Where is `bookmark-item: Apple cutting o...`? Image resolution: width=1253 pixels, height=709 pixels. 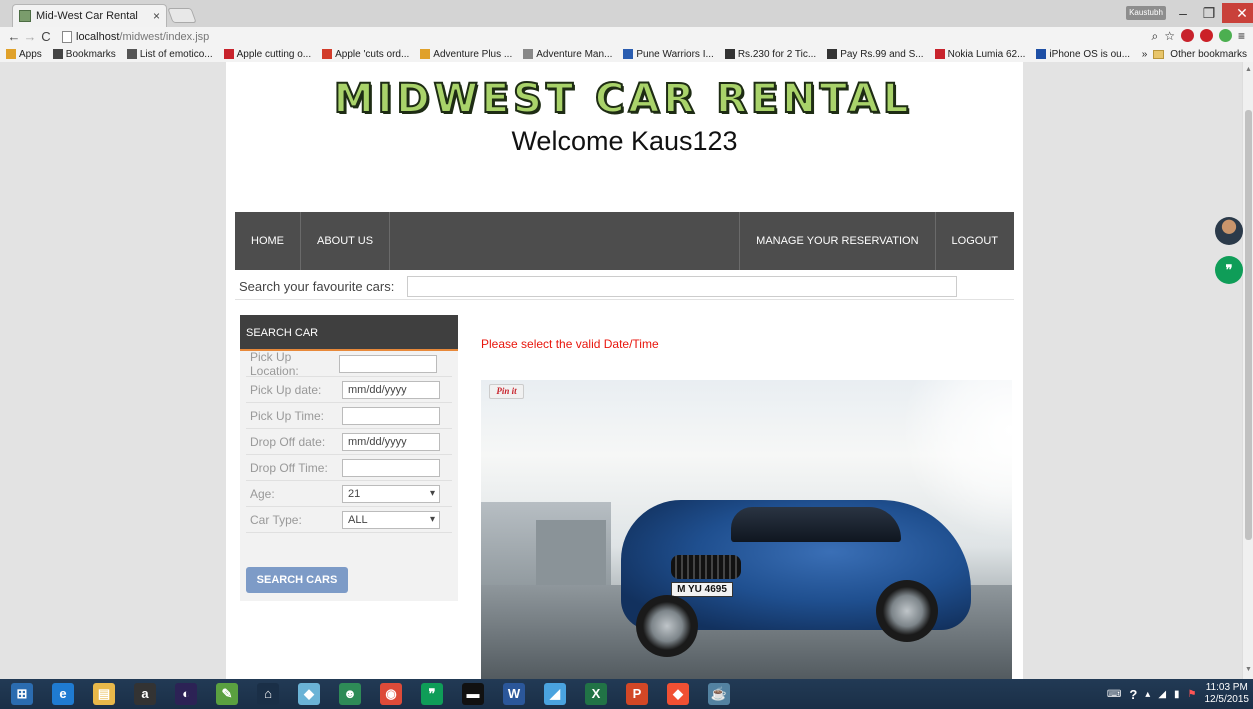 bookmark-item: Apple cutting o... is located at coordinates (267, 54).